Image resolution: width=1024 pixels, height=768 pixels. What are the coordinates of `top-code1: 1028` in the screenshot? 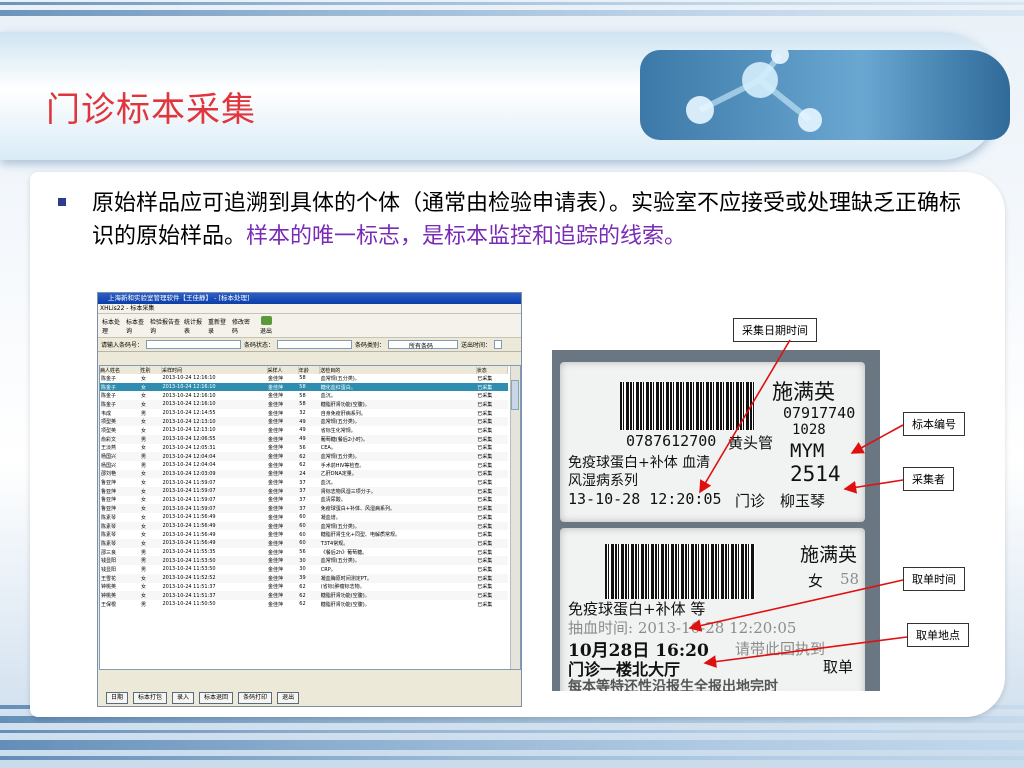 It's located at (809, 430).